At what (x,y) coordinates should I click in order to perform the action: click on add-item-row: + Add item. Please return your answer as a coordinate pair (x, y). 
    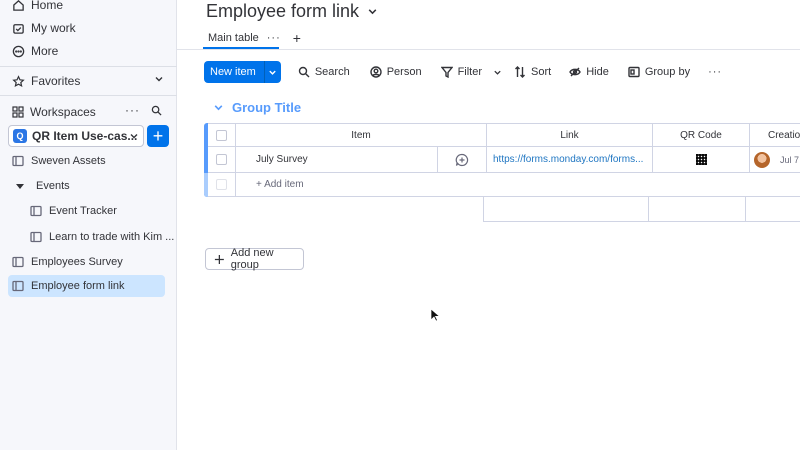
    Looking at the image, I should click on (518, 185).